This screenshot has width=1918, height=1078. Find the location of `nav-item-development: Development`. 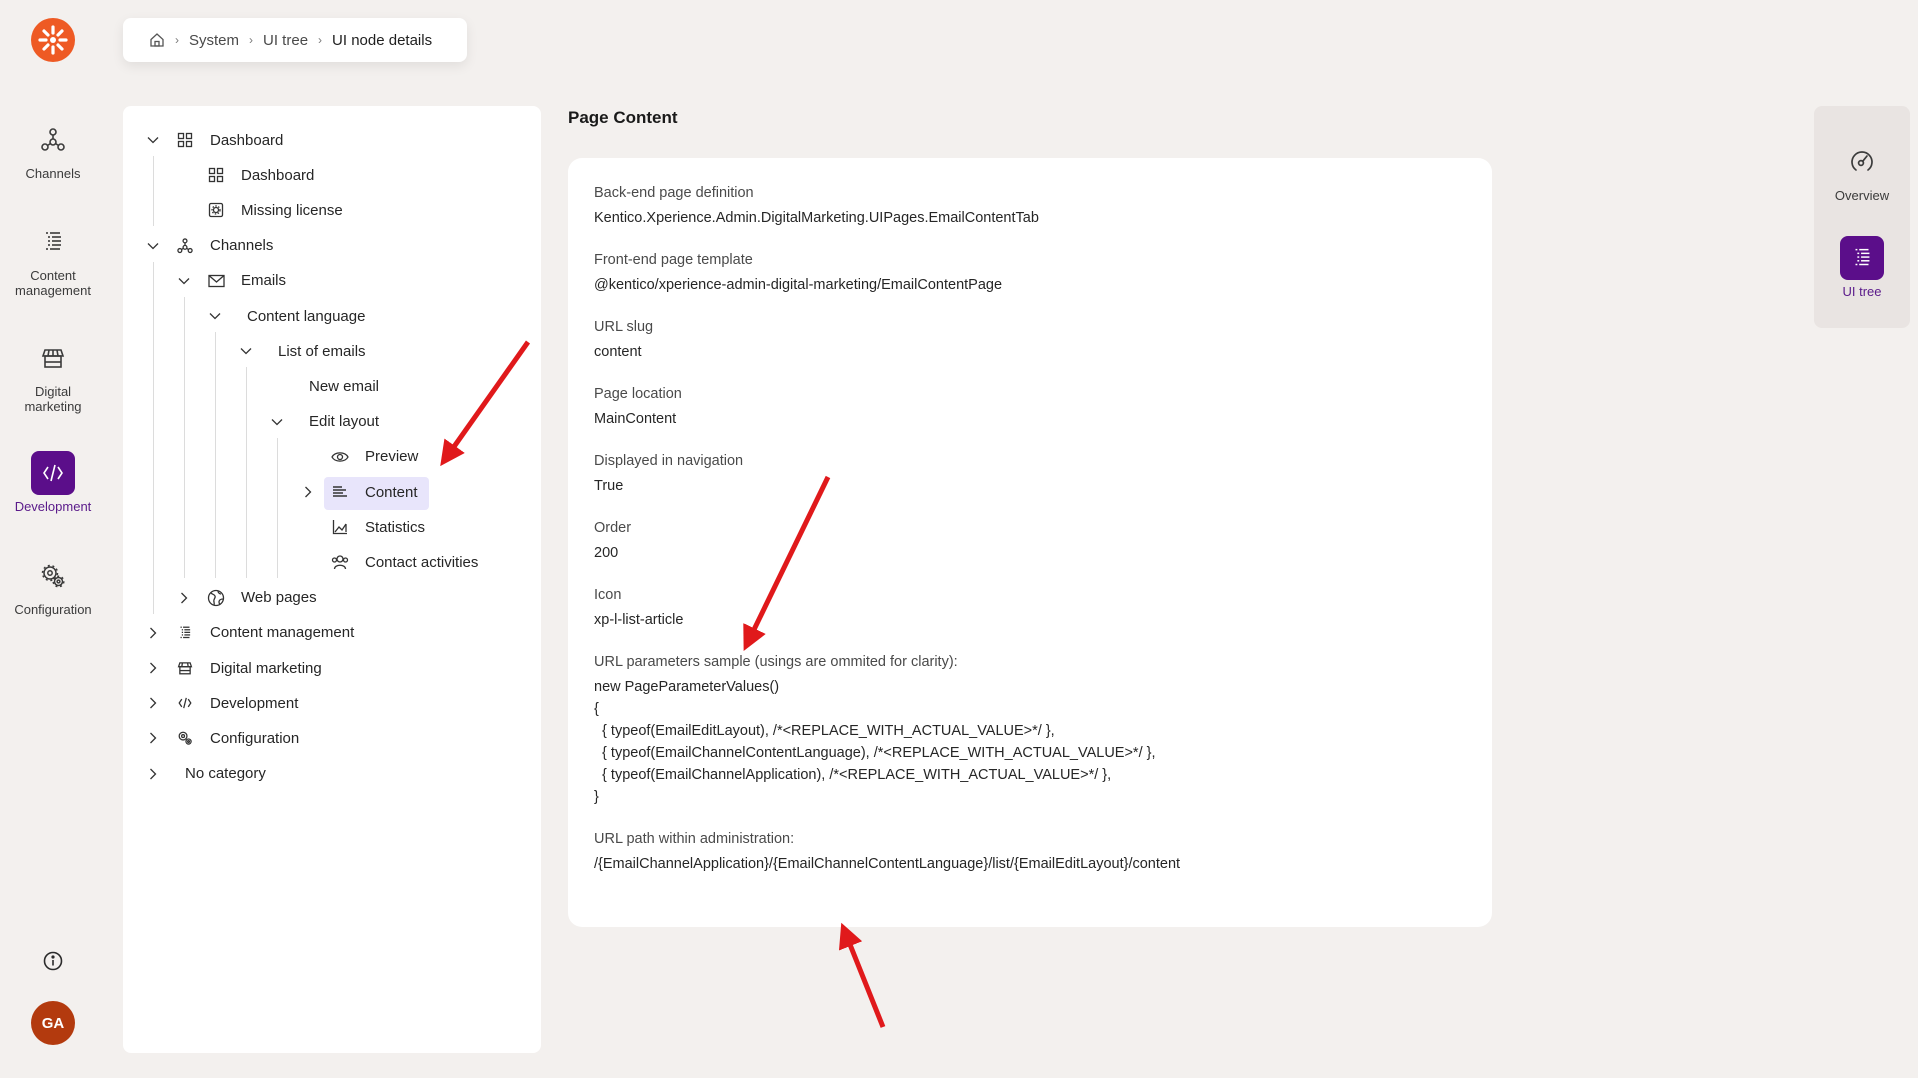

nav-item-development: Development is located at coordinates (53, 482).